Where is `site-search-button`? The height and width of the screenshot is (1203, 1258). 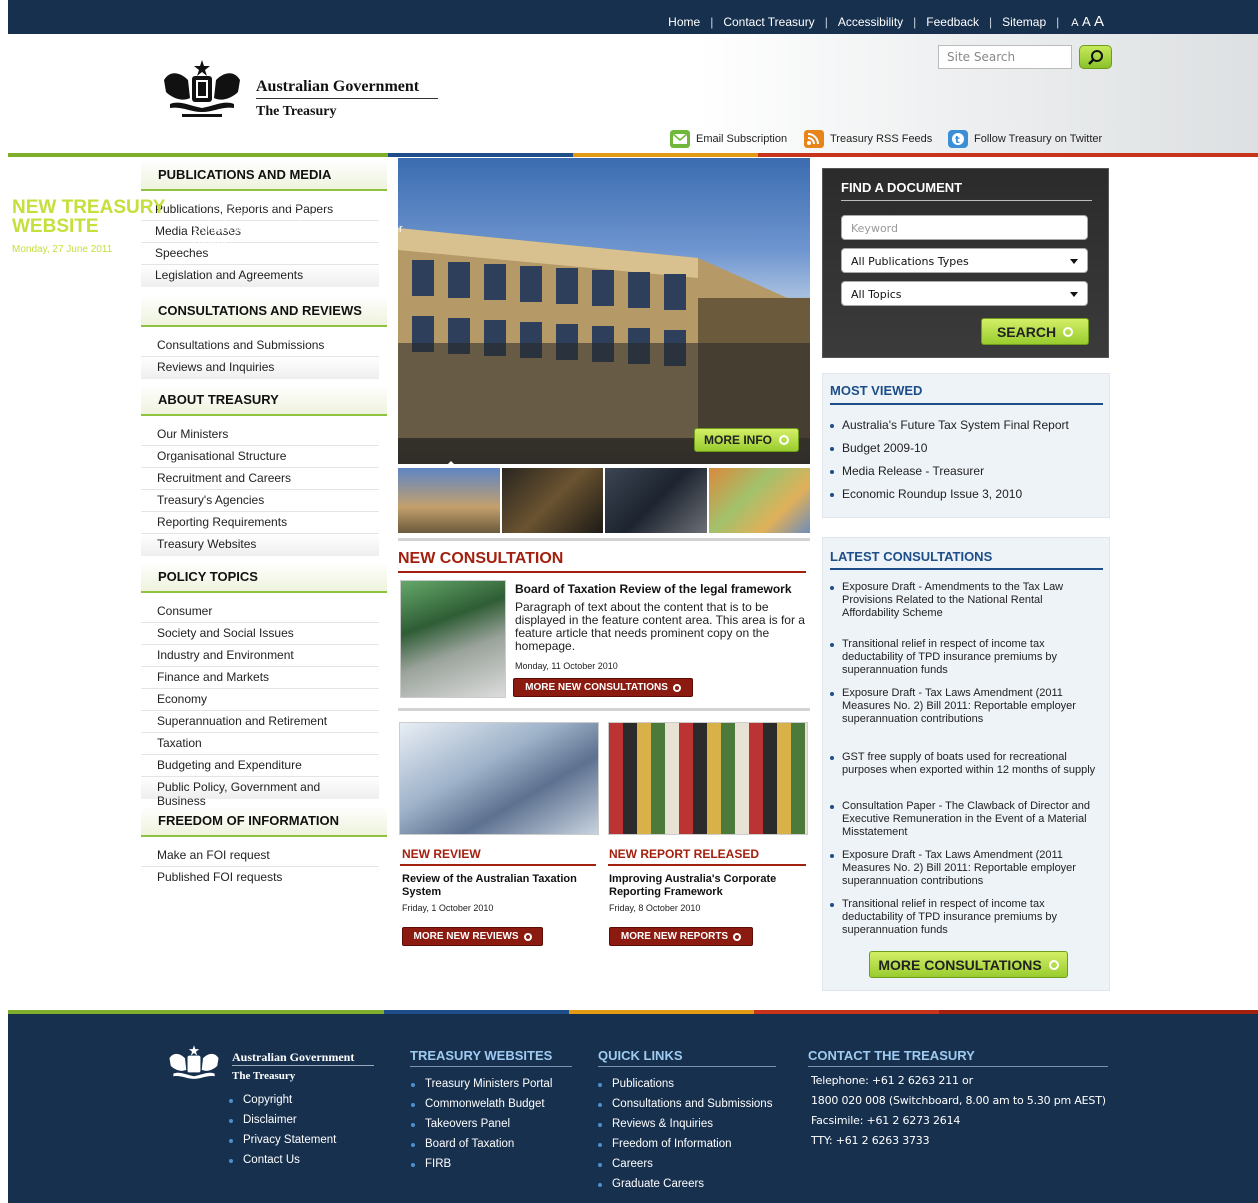
site-search-button is located at coordinates (1095, 57).